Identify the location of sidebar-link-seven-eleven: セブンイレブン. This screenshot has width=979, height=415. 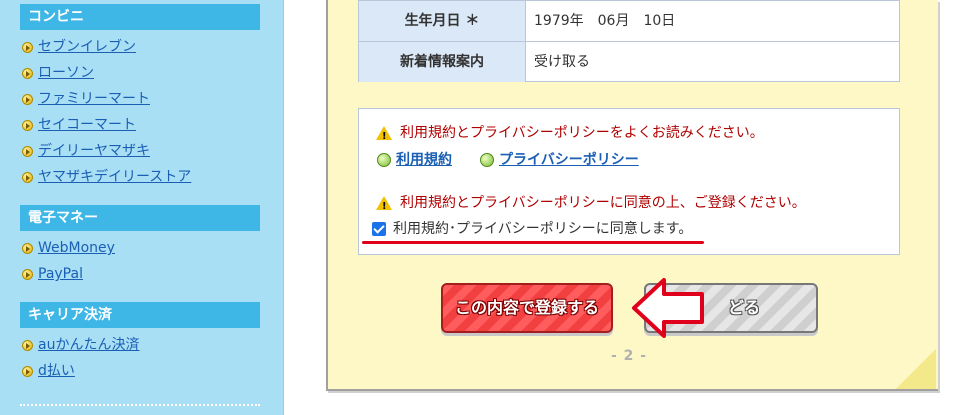
(79, 47).